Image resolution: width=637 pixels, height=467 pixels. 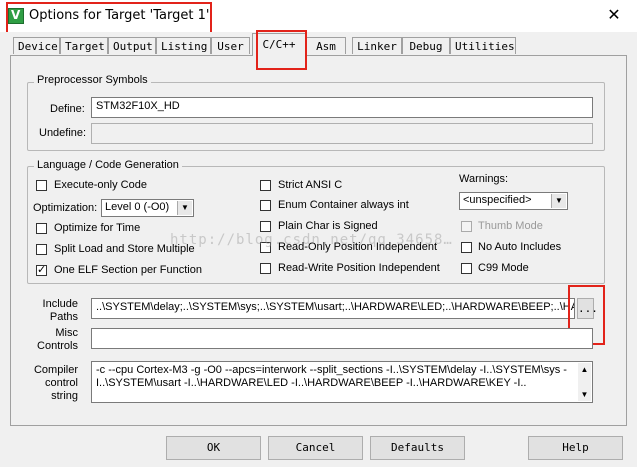 What do you see at coordinates (466, 268) in the screenshot?
I see `c99-mode-checkbox` at bounding box center [466, 268].